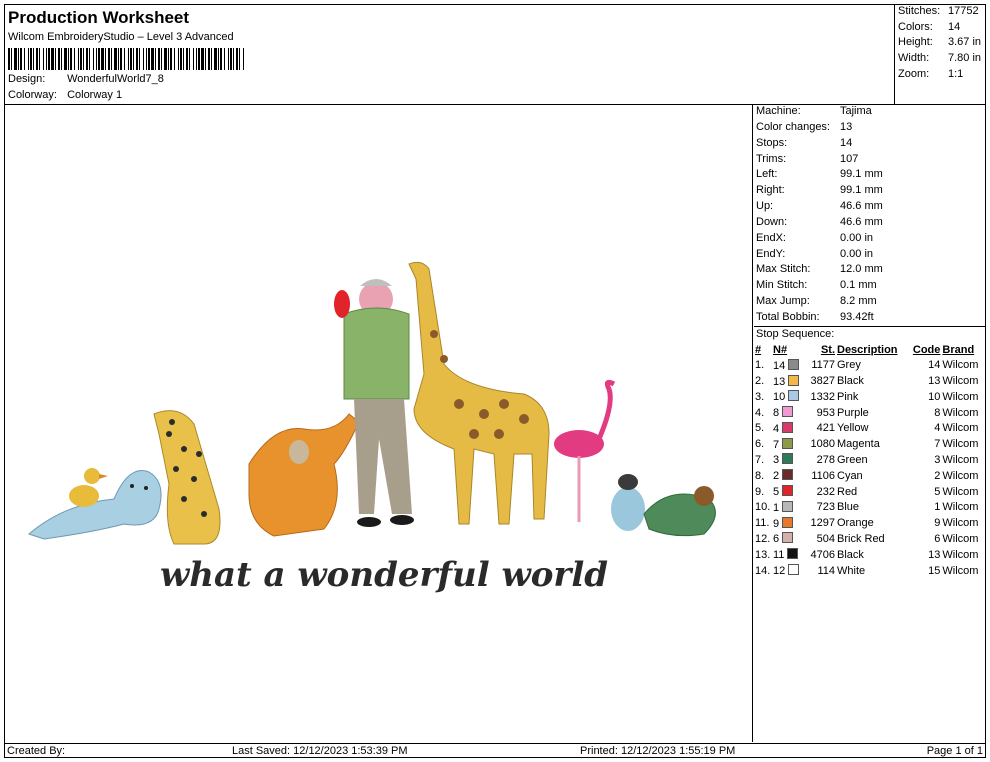 This screenshot has width=990, height=762. Describe the element at coordinates (679, 511) in the screenshot. I see `turtle-illustration` at that location.